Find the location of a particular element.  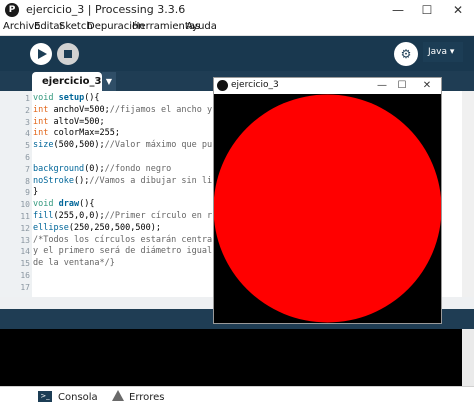

processing-logo-icon is located at coordinates (222, 85).